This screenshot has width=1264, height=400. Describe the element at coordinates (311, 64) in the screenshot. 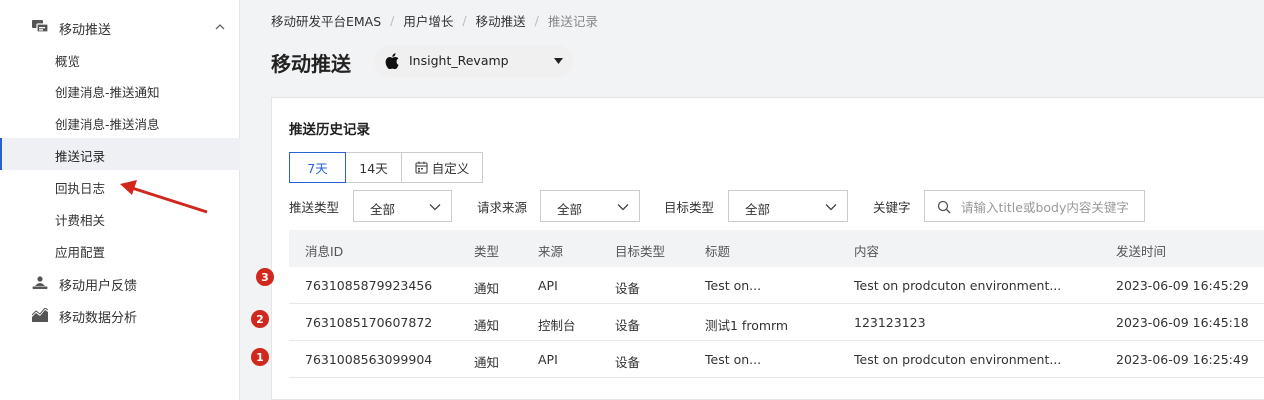

I see `page-title: 移动推送` at that location.